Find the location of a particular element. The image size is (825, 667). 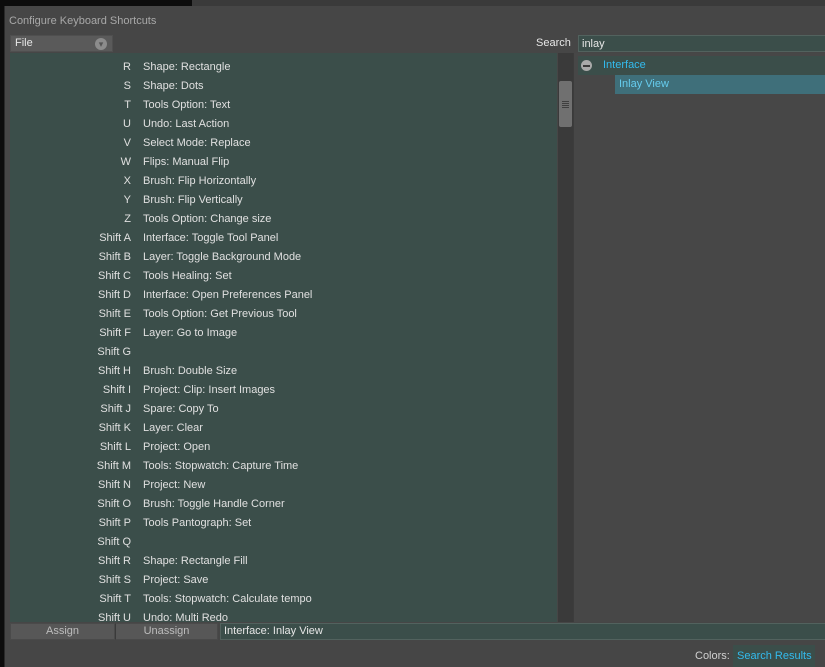

shortcut-key: Shift Q is located at coordinates (114, 542).